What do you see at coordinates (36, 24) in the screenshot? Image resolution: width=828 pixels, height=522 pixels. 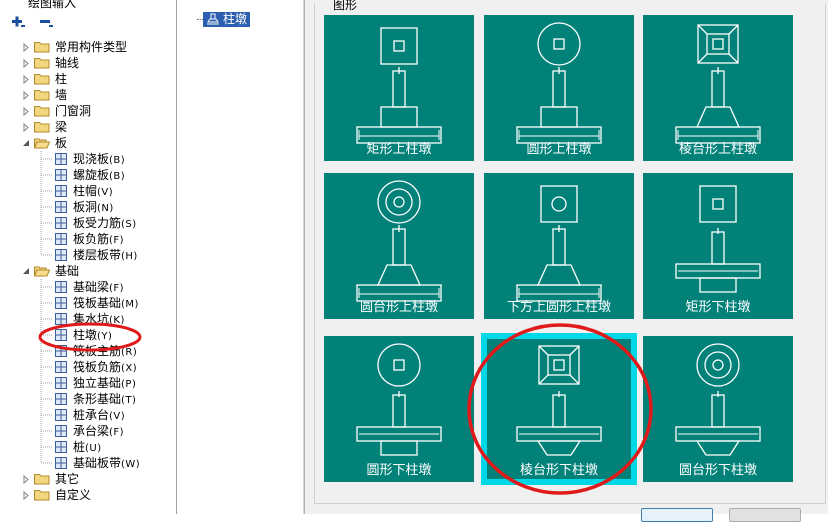 I see `tree-toolbar` at bounding box center [36, 24].